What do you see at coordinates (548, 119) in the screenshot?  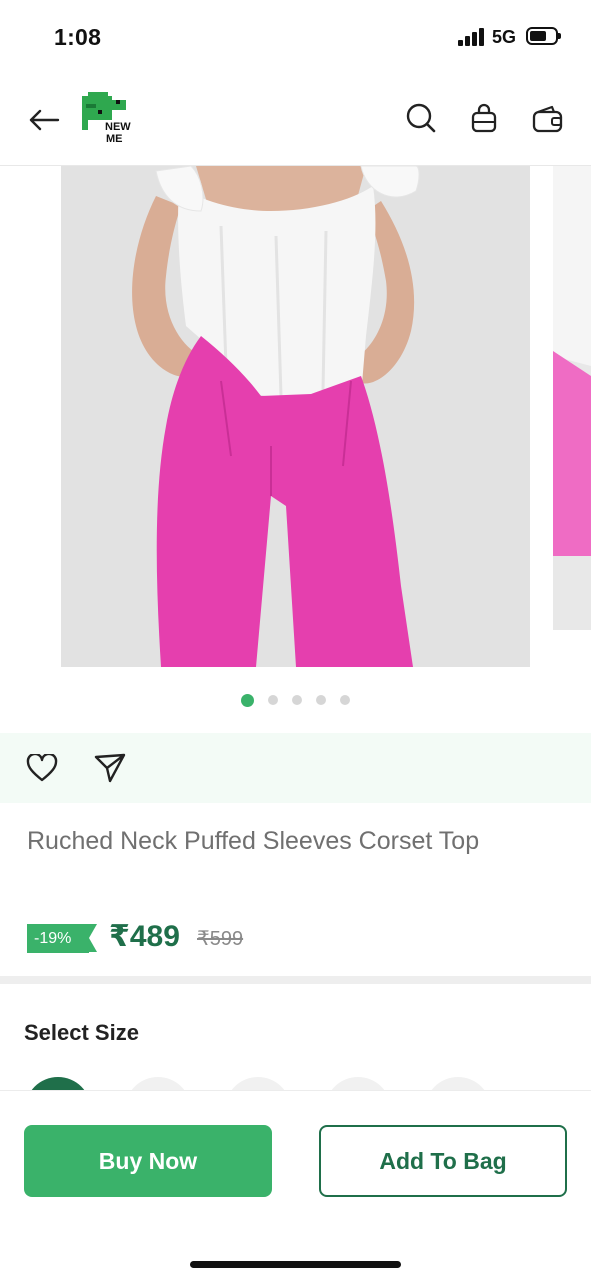 I see `wallet-icon` at bounding box center [548, 119].